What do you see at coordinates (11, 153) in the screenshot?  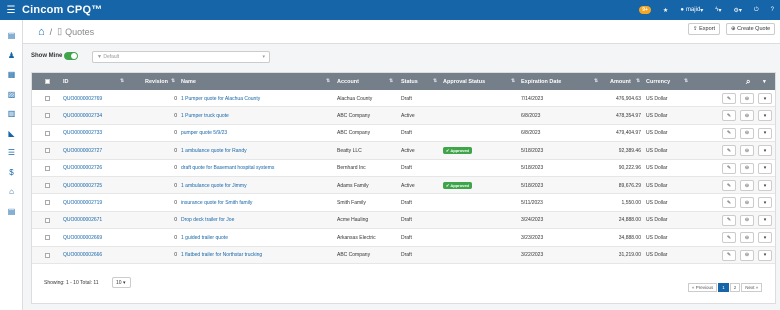 I see `list-icon: ☰` at bounding box center [11, 153].